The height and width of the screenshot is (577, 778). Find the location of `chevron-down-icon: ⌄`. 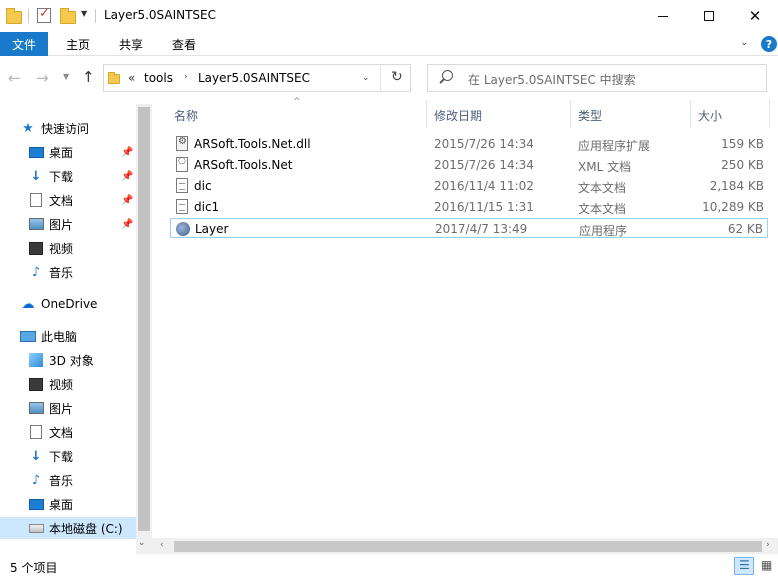

chevron-down-icon: ⌄ is located at coordinates (142, 543).